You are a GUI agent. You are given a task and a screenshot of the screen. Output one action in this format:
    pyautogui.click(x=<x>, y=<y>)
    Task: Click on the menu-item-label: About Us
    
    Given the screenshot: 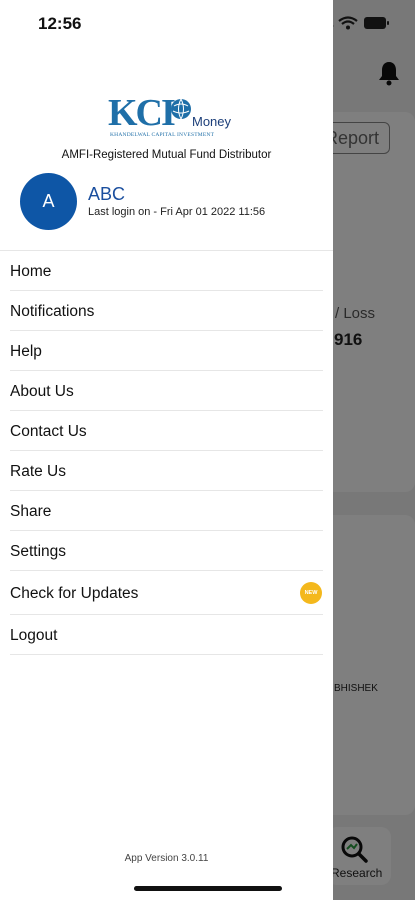 What is the action you would take?
    pyautogui.click(x=42, y=391)
    